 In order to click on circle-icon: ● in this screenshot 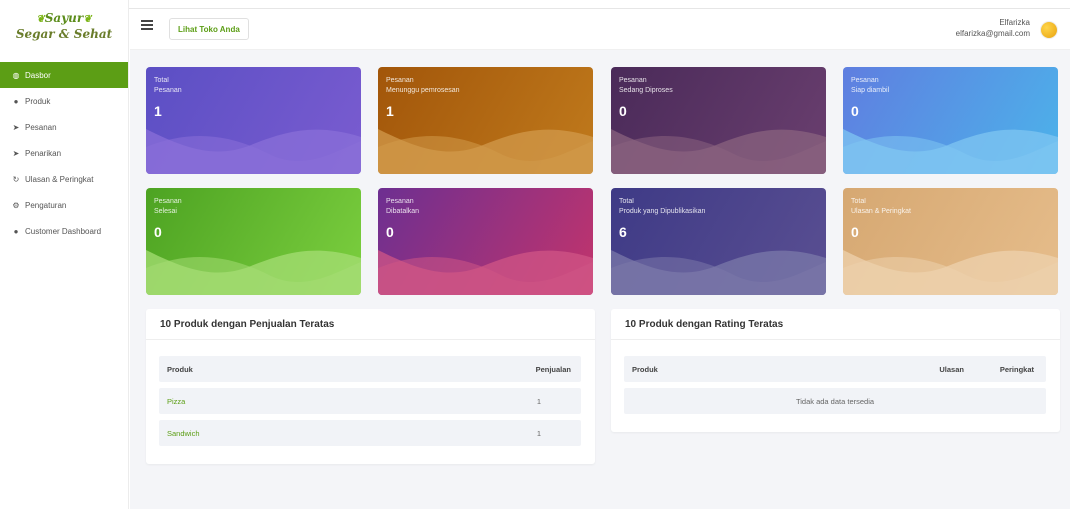, I will do `click(16, 231)`.